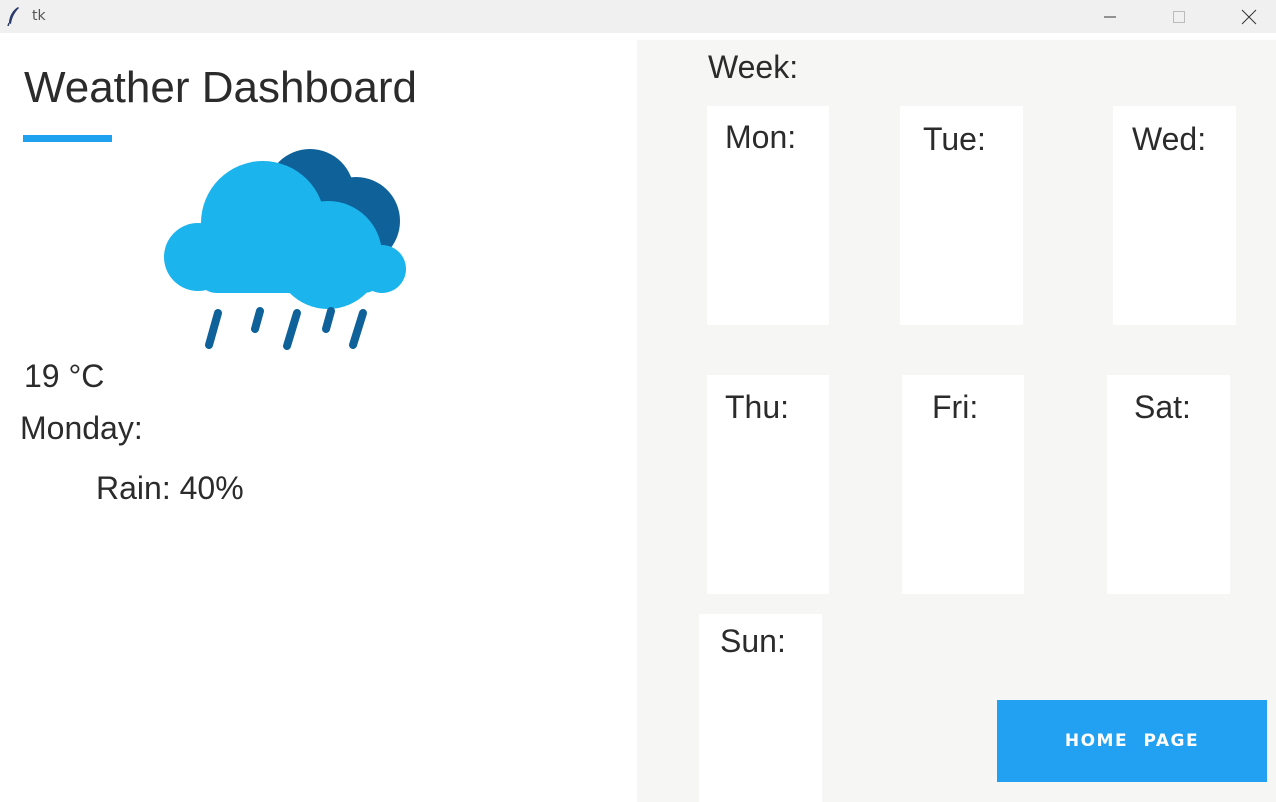 This screenshot has width=1276, height=802. I want to click on day-card-label: Fri:, so click(955, 407).